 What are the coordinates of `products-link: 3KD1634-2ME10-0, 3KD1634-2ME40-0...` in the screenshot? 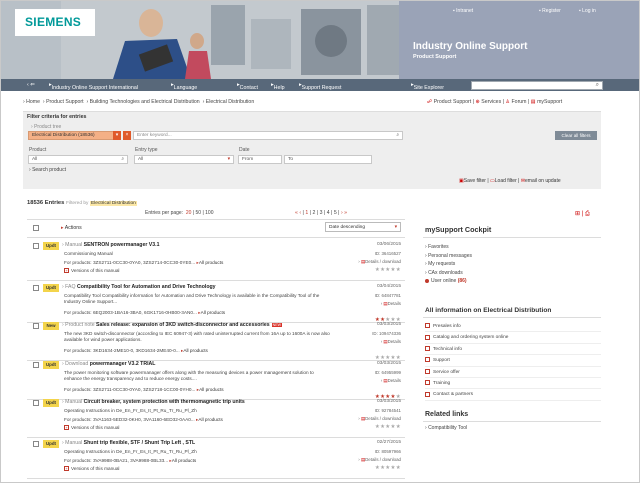 It's located at (136, 350).